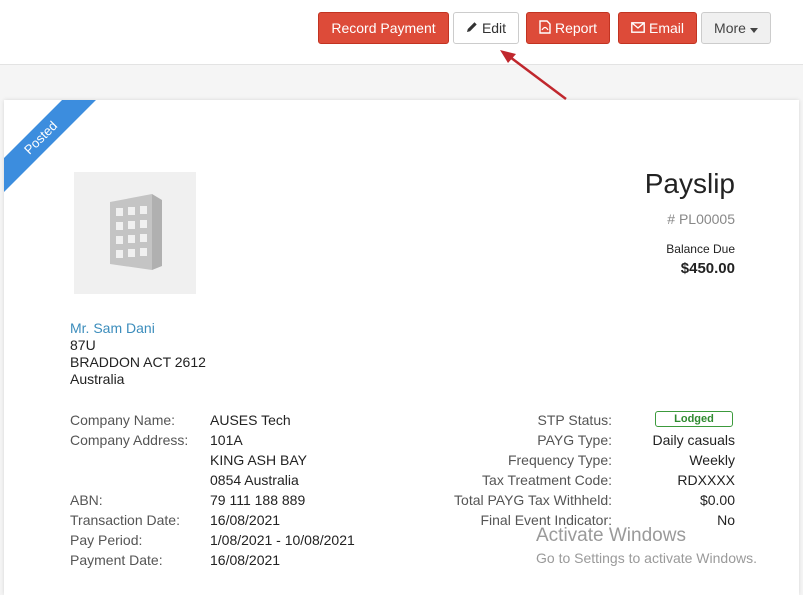  What do you see at coordinates (97, 379) in the screenshot?
I see `address-line-3: Australia` at bounding box center [97, 379].